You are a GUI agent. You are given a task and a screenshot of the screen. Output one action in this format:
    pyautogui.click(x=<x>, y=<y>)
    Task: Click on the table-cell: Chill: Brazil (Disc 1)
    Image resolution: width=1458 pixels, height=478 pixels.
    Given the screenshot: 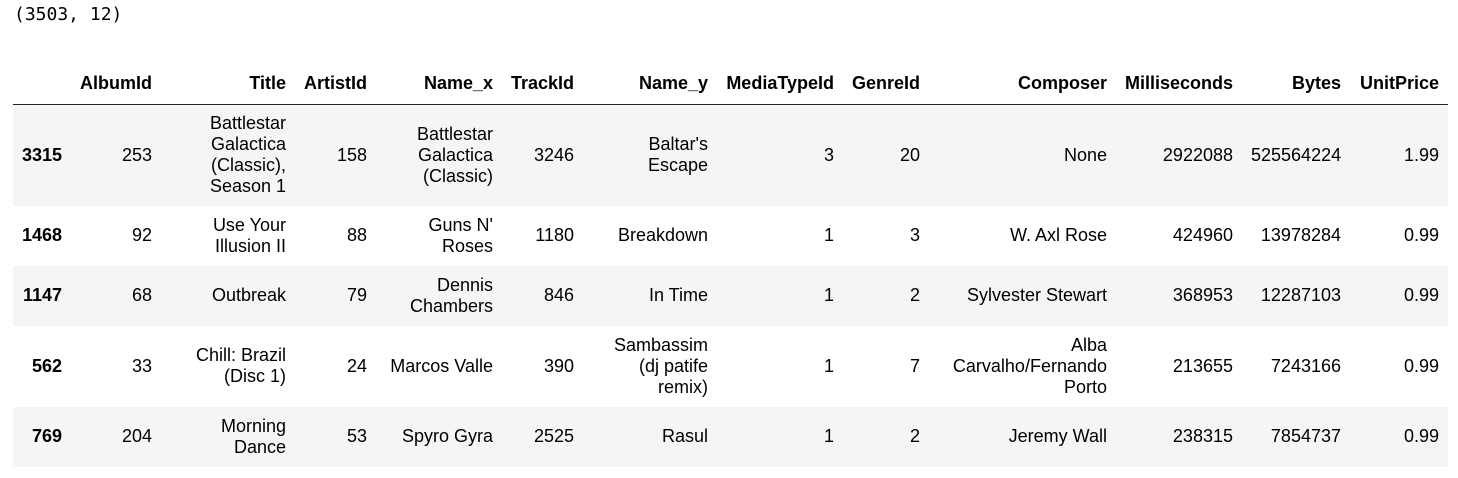 What is the action you would take?
    pyautogui.click(x=240, y=365)
    